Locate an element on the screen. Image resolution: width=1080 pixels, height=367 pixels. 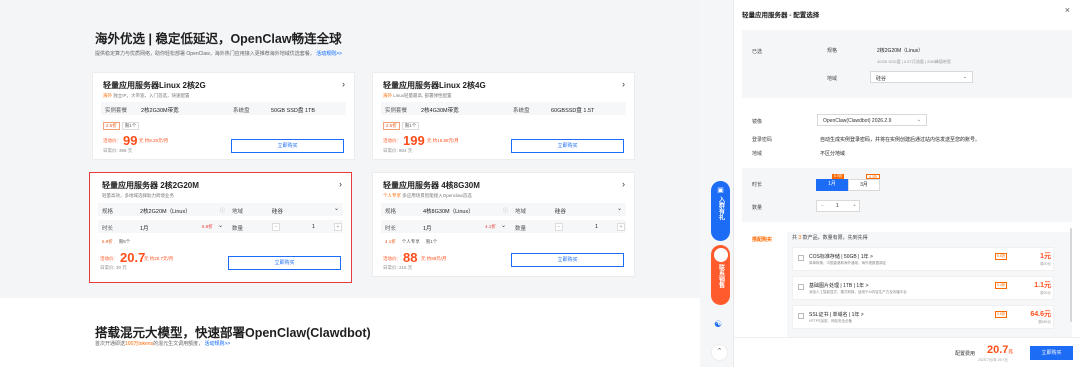
section-title: 海外优选 | 稳定低延迟，OpenClaw畅连全球 is located at coordinates (218, 39).